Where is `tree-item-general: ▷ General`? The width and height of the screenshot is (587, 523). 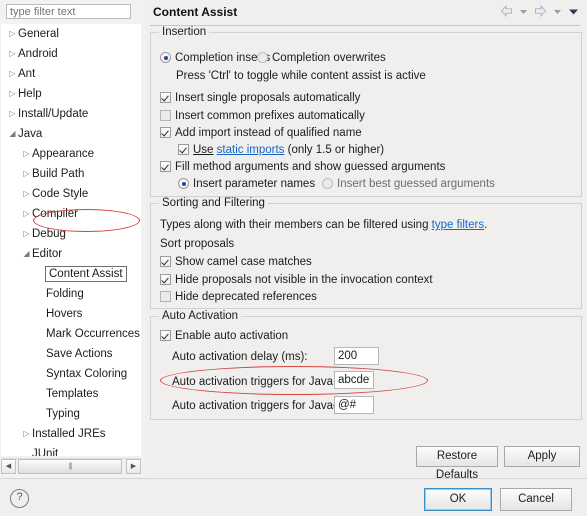
tree-item-general: ▷ General is located at coordinates (71, 34).